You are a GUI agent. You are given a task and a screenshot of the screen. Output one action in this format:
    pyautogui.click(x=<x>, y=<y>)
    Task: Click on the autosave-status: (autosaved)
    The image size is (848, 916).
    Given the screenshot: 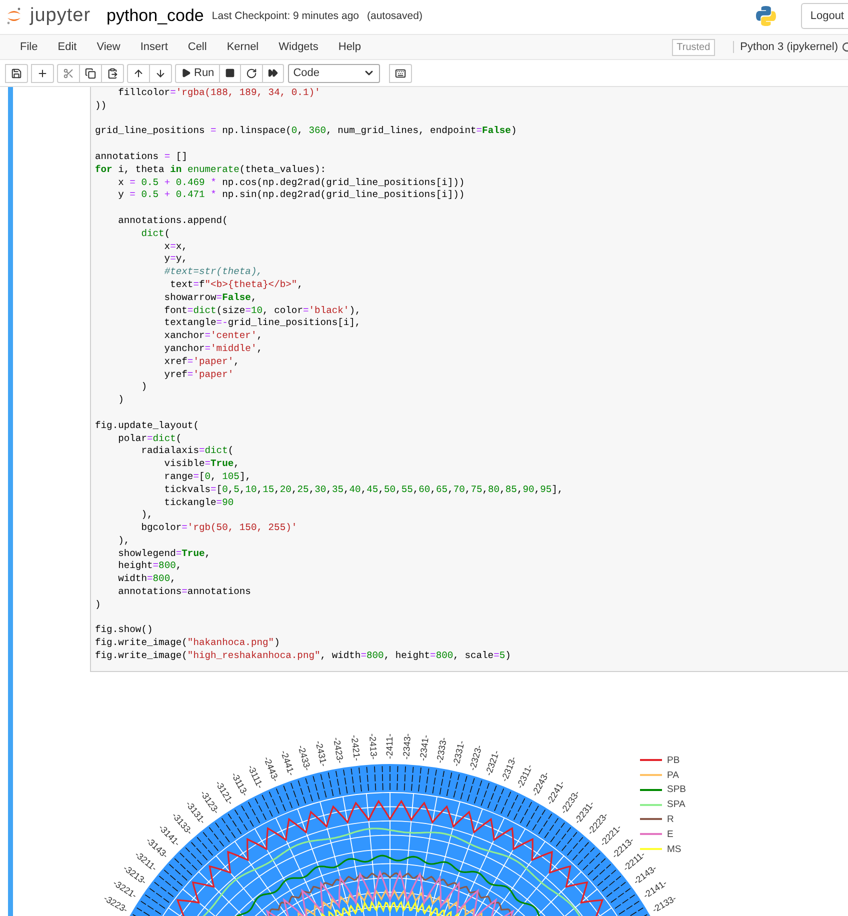 What is the action you would take?
    pyautogui.click(x=394, y=16)
    